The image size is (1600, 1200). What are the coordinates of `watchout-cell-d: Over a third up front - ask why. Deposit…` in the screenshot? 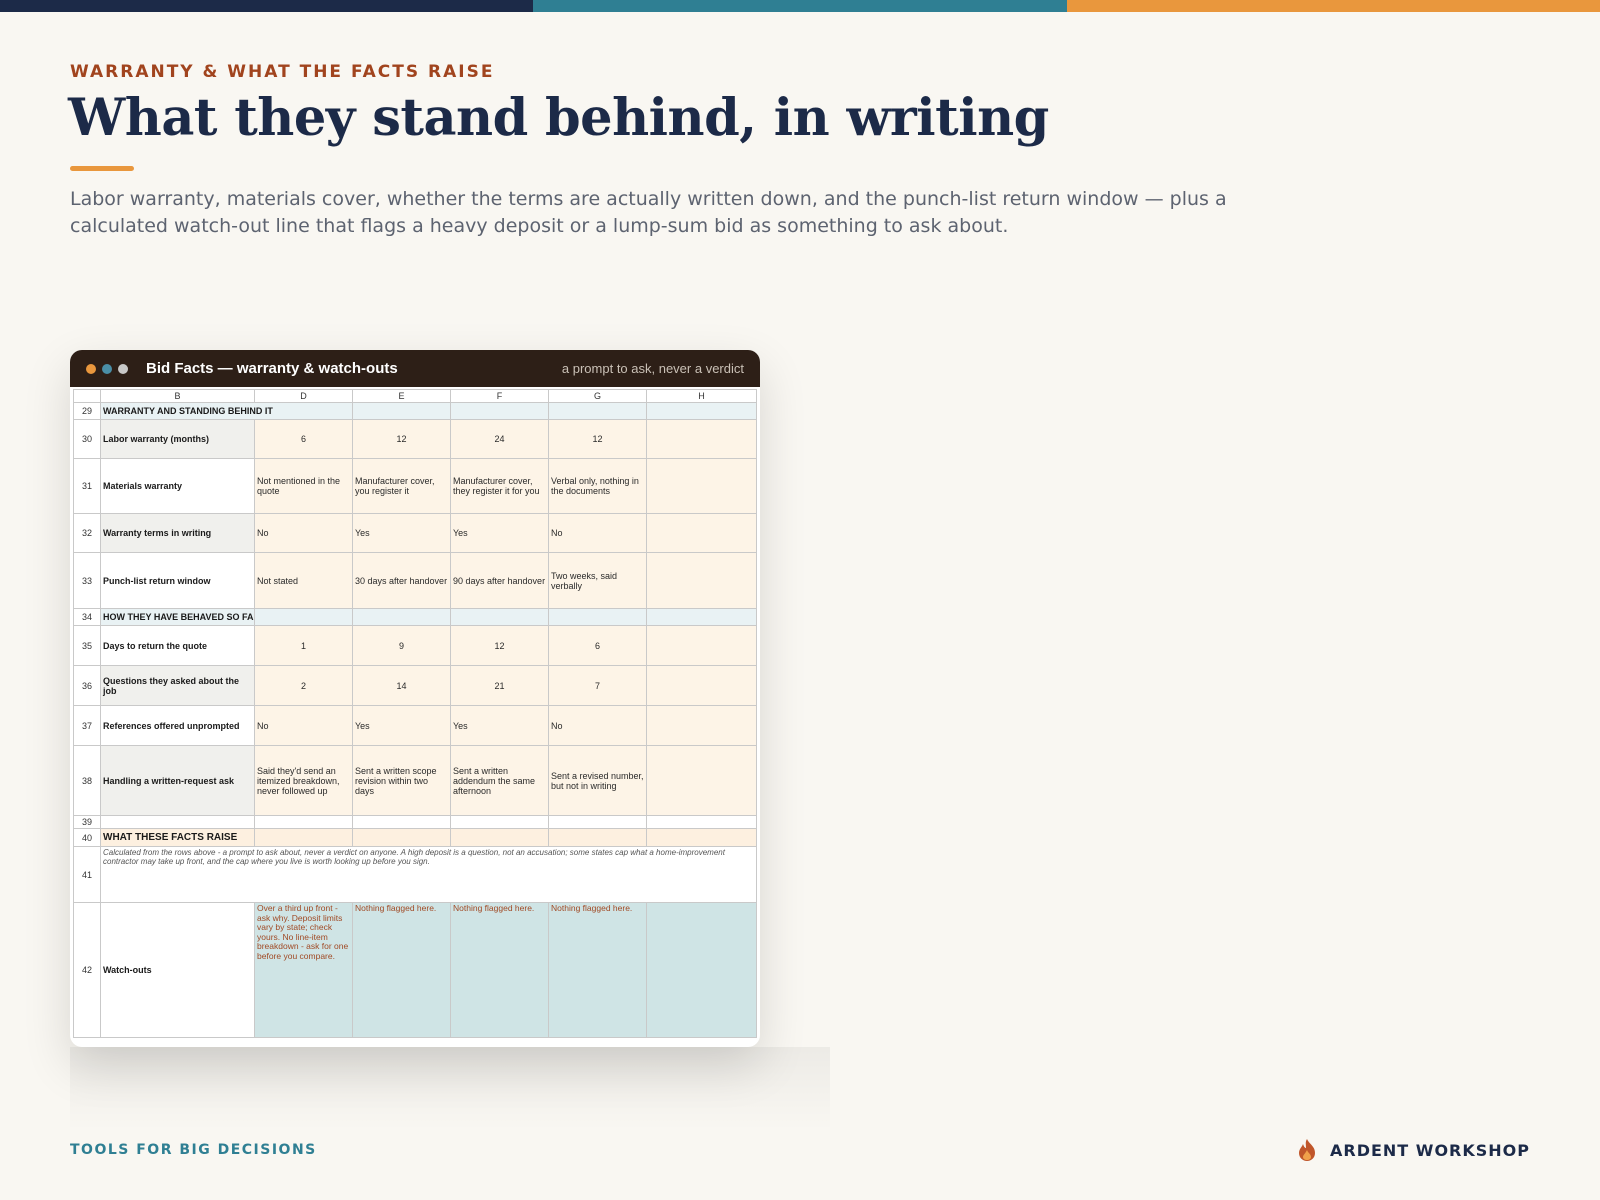 It's located at (303, 970).